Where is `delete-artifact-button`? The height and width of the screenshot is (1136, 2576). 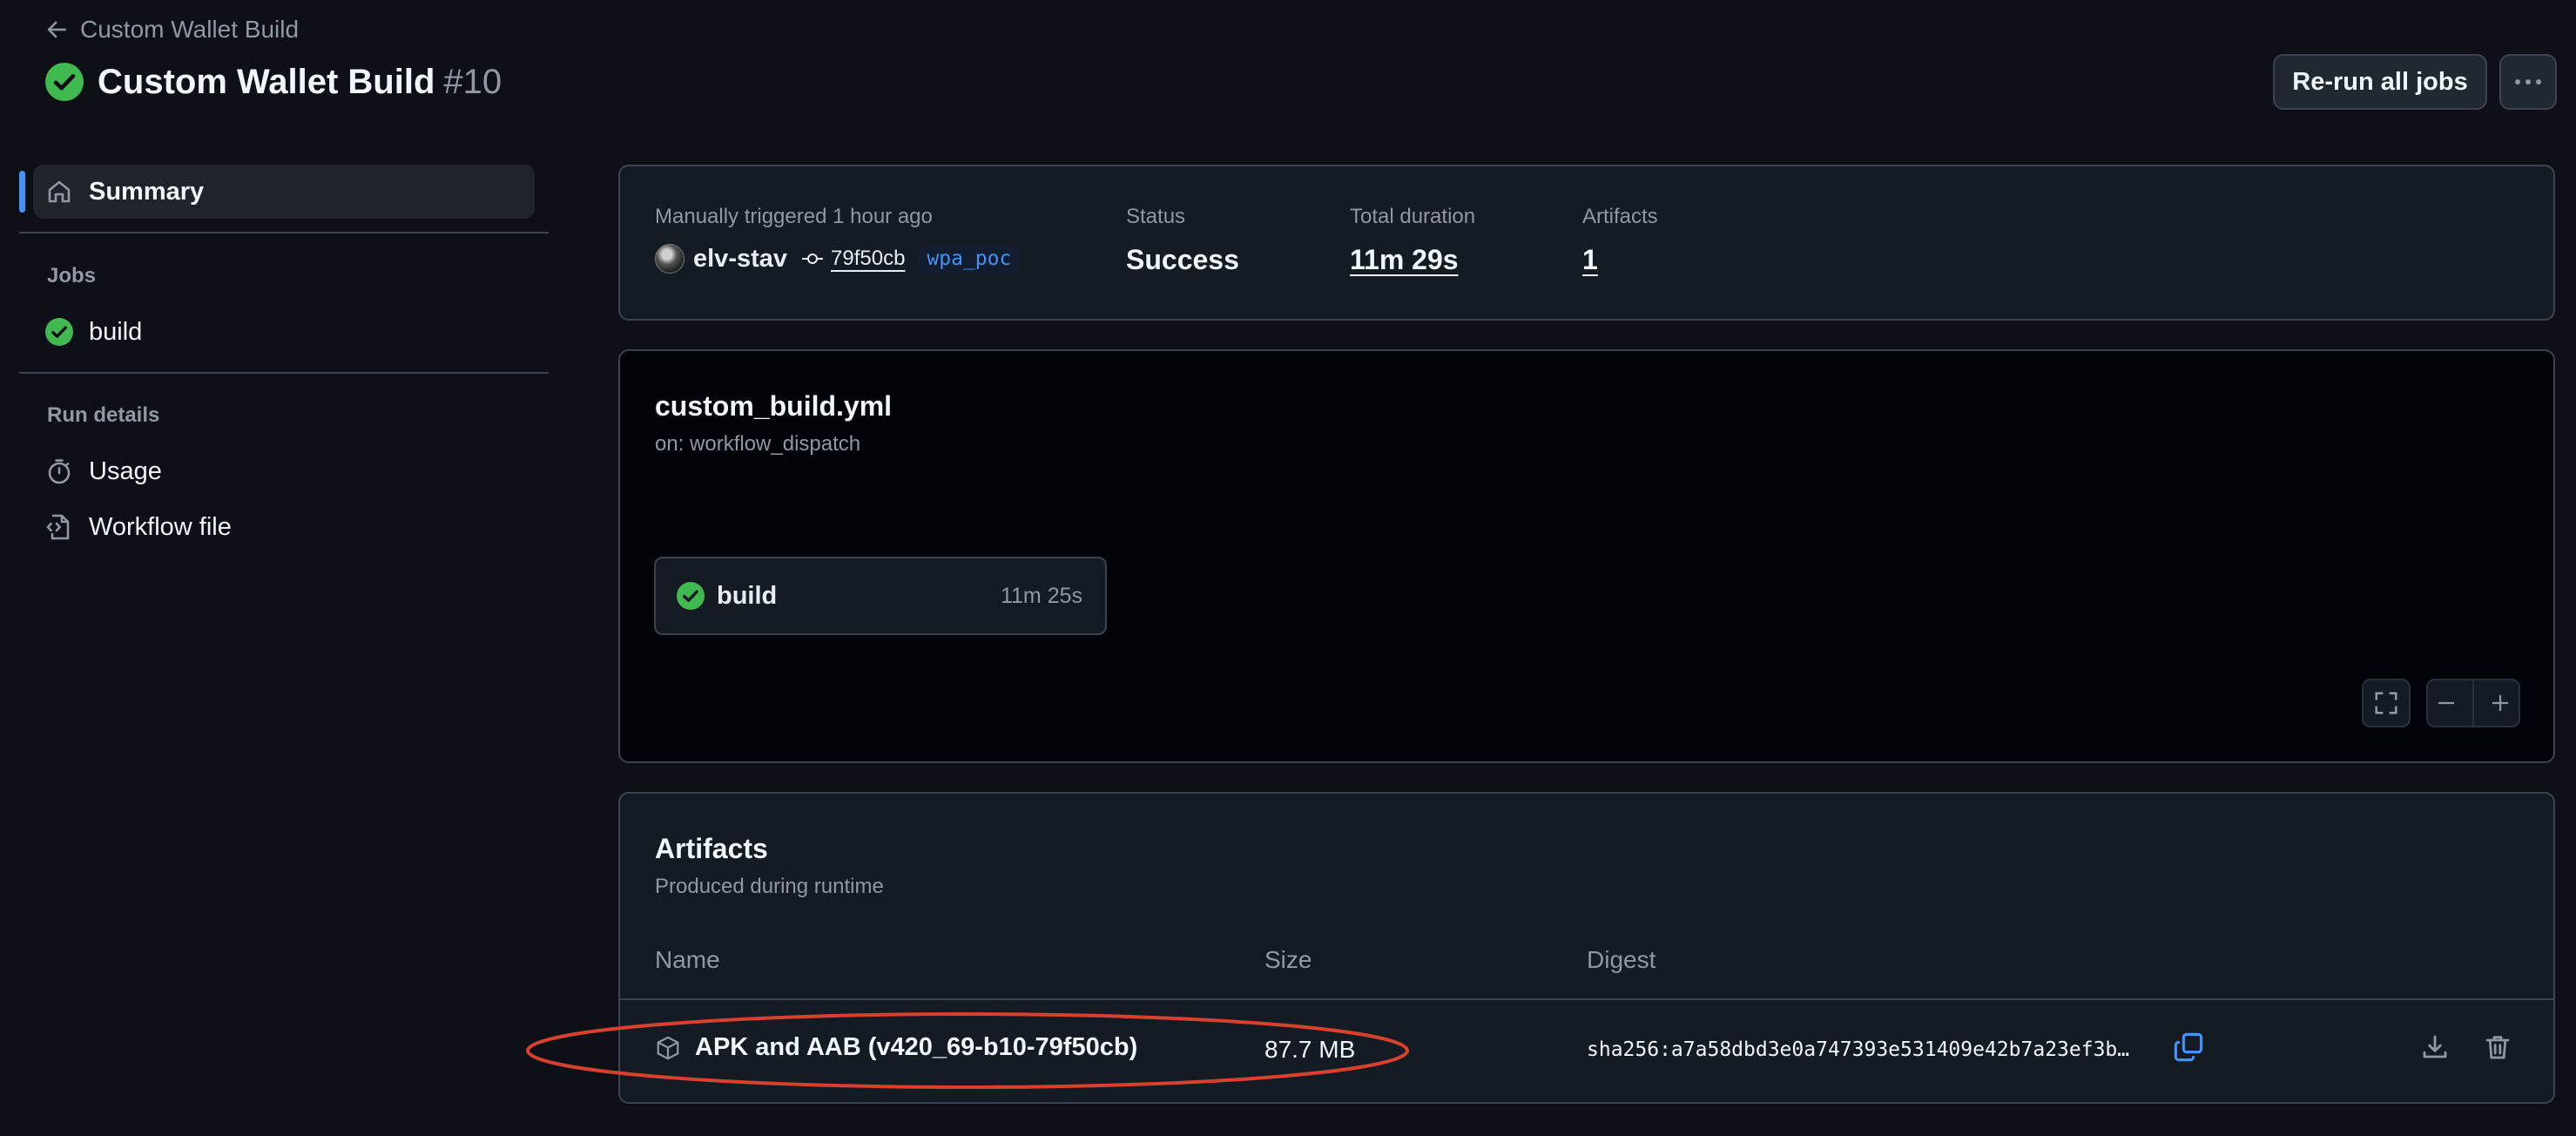 delete-artifact-button is located at coordinates (2498, 1047).